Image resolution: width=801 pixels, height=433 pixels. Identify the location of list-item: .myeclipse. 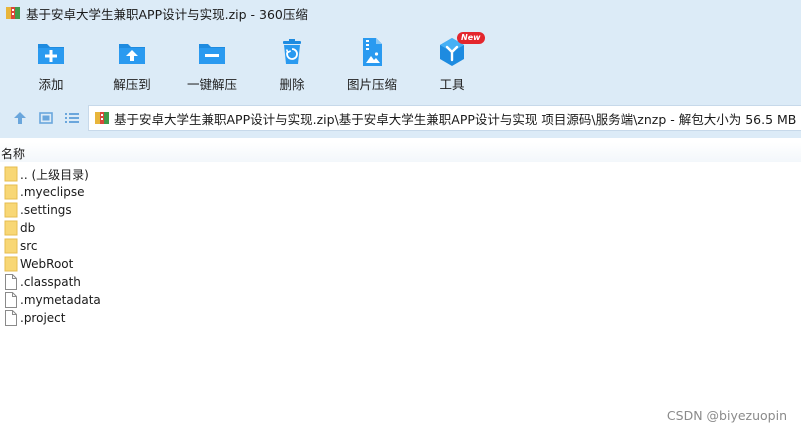
(400, 192).